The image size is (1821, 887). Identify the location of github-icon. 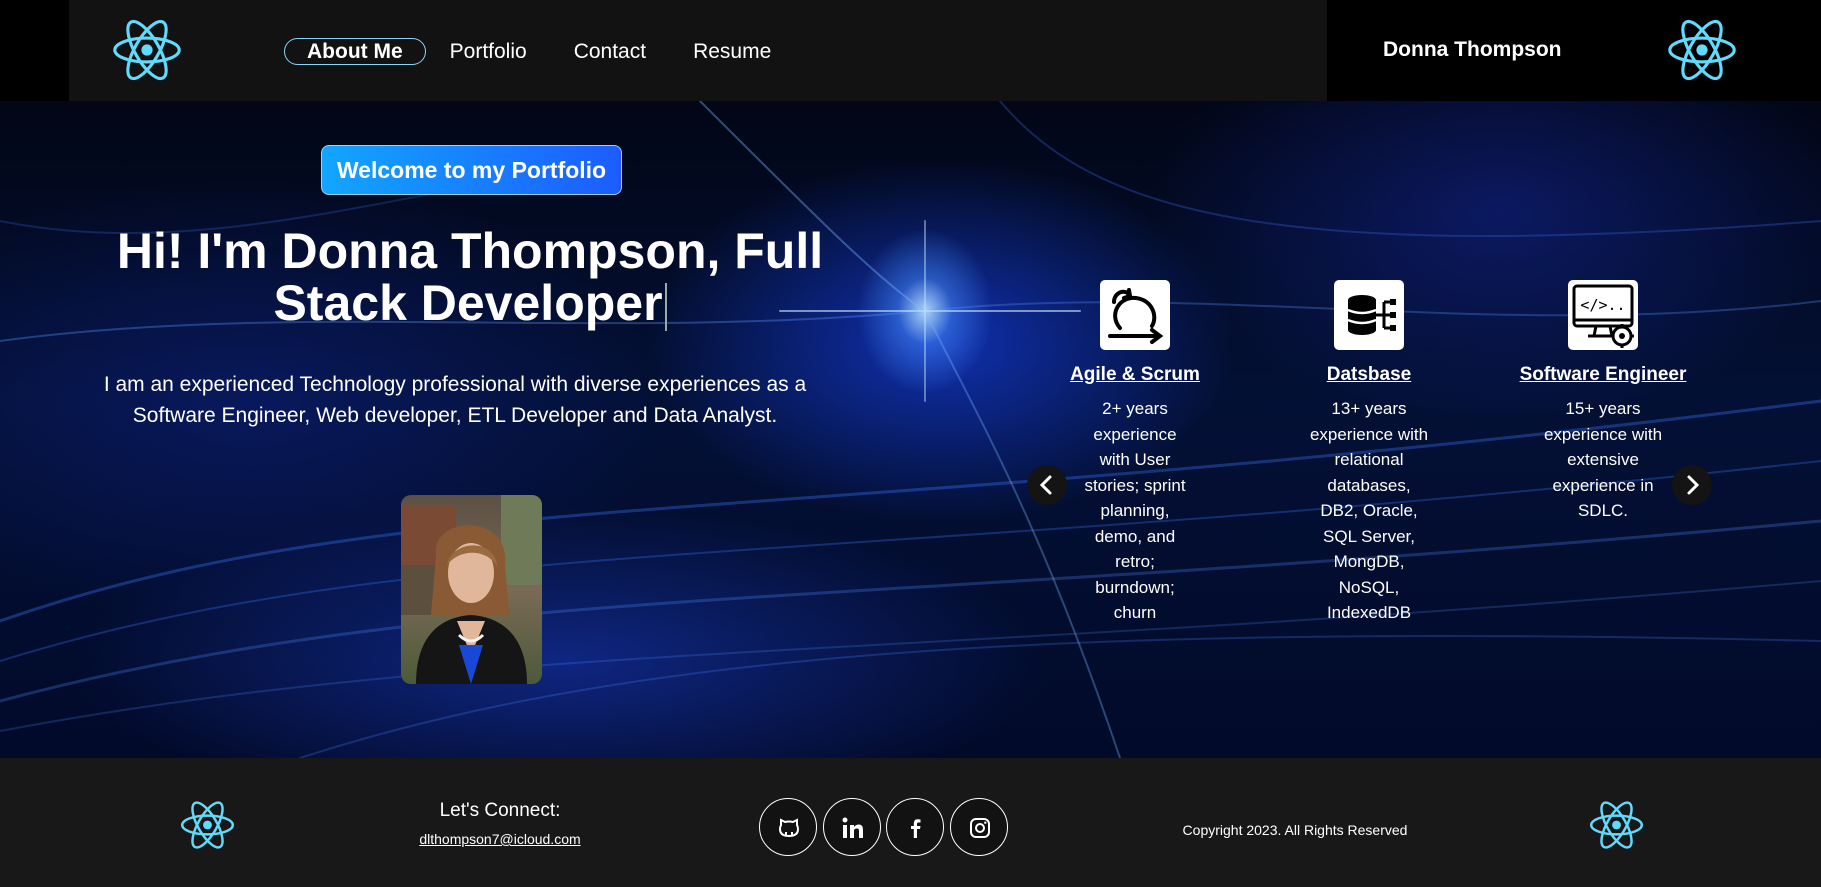
(789, 828).